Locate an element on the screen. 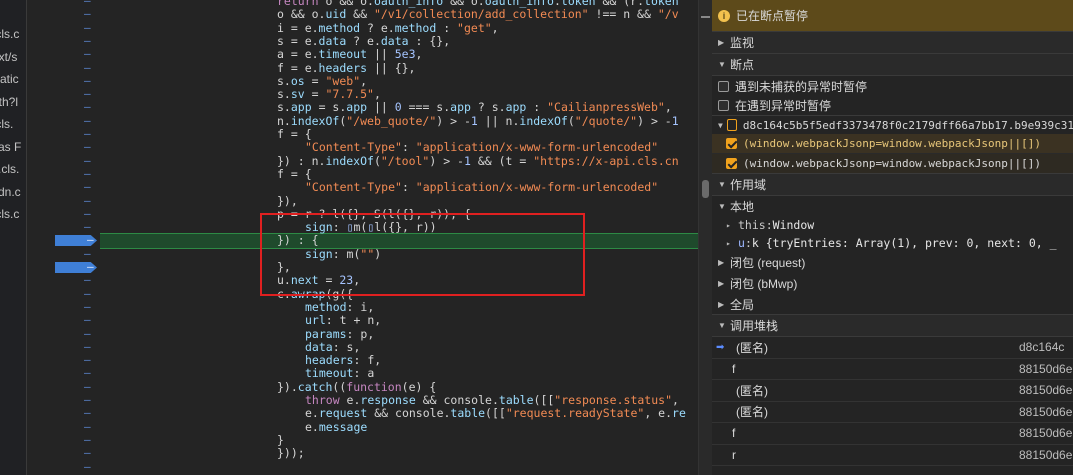  code-line: s.sv = "7.7.5", is located at coordinates (329, 94).